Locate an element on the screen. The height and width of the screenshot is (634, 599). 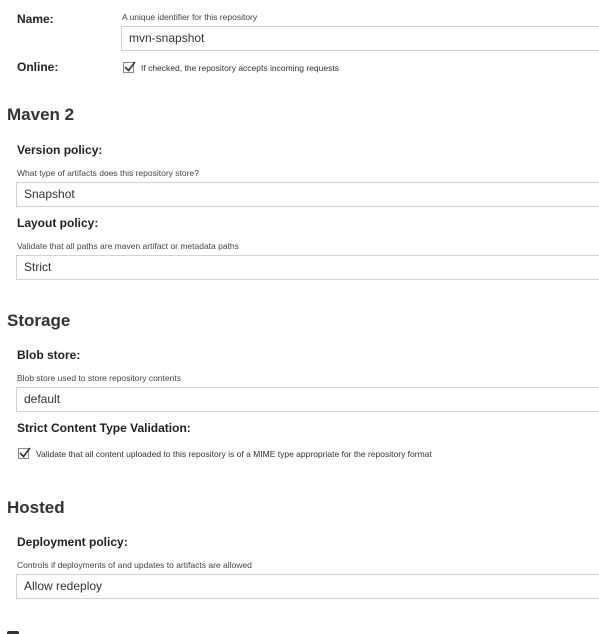
version-policy-select: Snapshot is located at coordinates (307, 194).